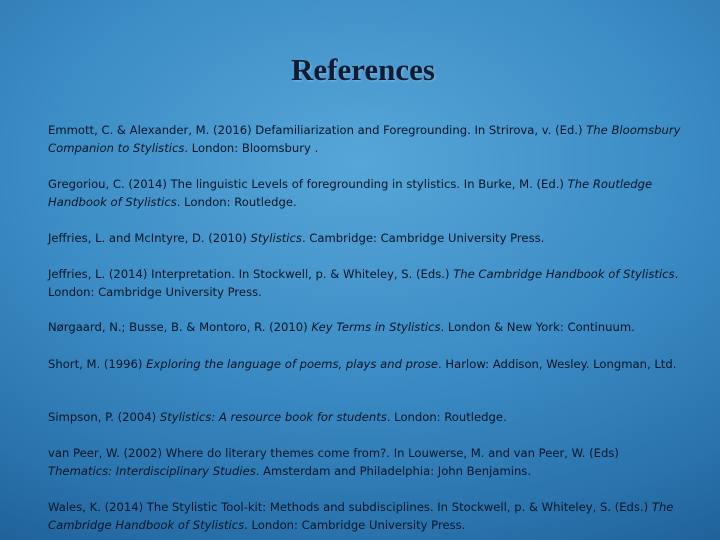  What do you see at coordinates (557, 364) in the screenshot?
I see `reference-text: . Harlow: Addison, Wesley. Longman, Ltd.` at bounding box center [557, 364].